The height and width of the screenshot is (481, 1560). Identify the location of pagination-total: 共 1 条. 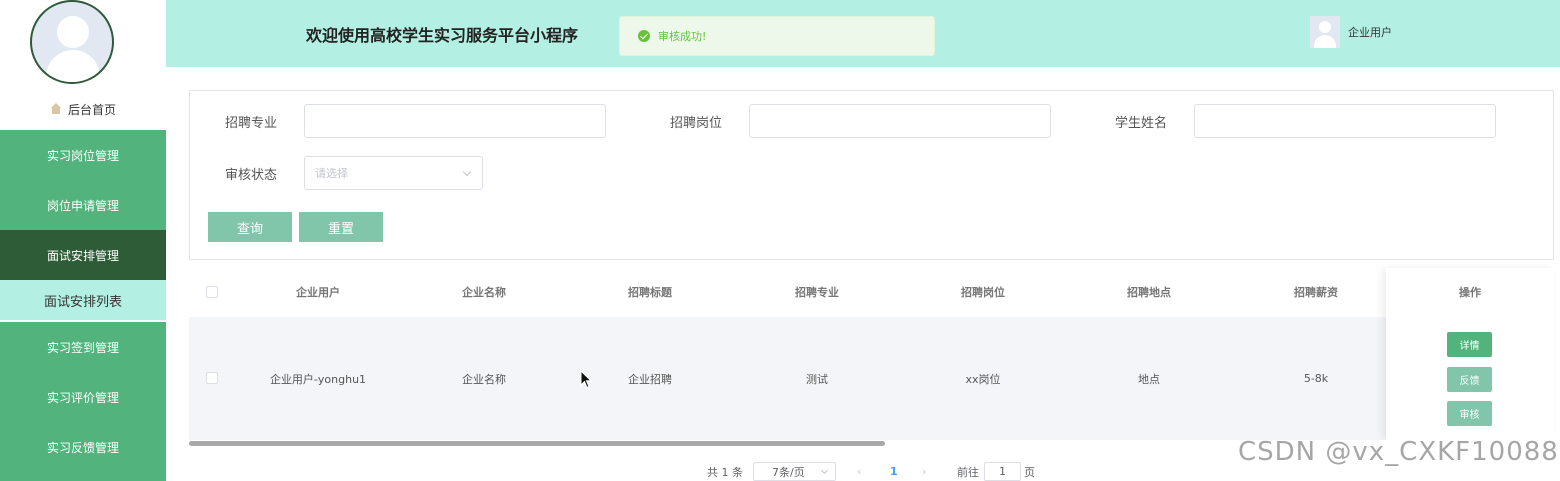
(725, 472).